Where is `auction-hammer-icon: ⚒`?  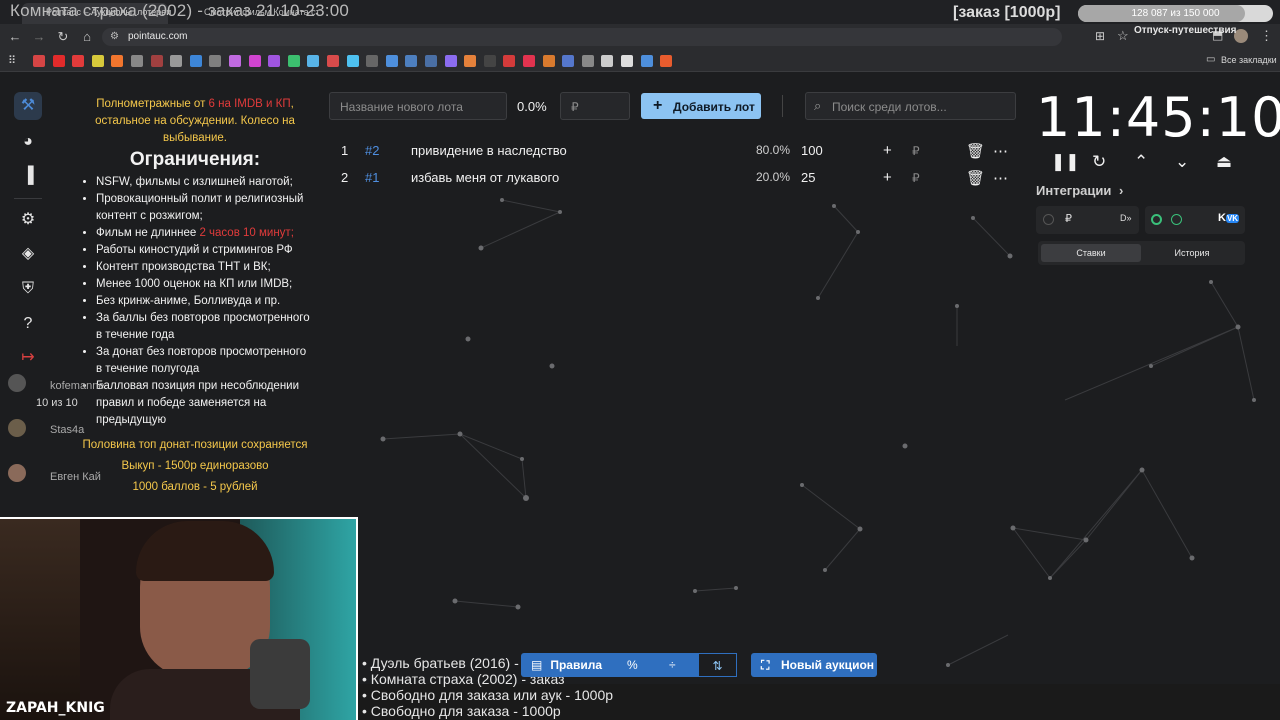
auction-hammer-icon: ⚒ is located at coordinates (28, 106).